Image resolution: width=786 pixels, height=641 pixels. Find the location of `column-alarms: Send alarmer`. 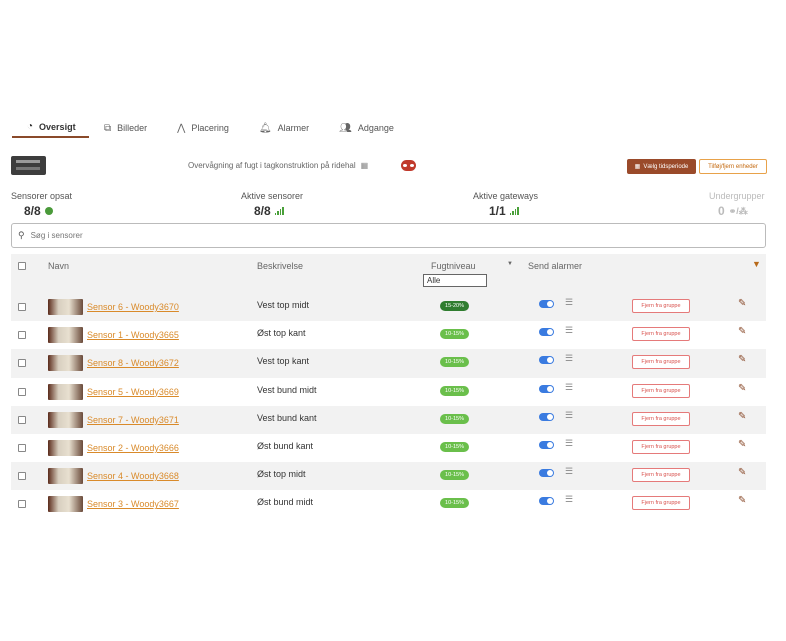

column-alarms: Send alarmer is located at coordinates (555, 266).